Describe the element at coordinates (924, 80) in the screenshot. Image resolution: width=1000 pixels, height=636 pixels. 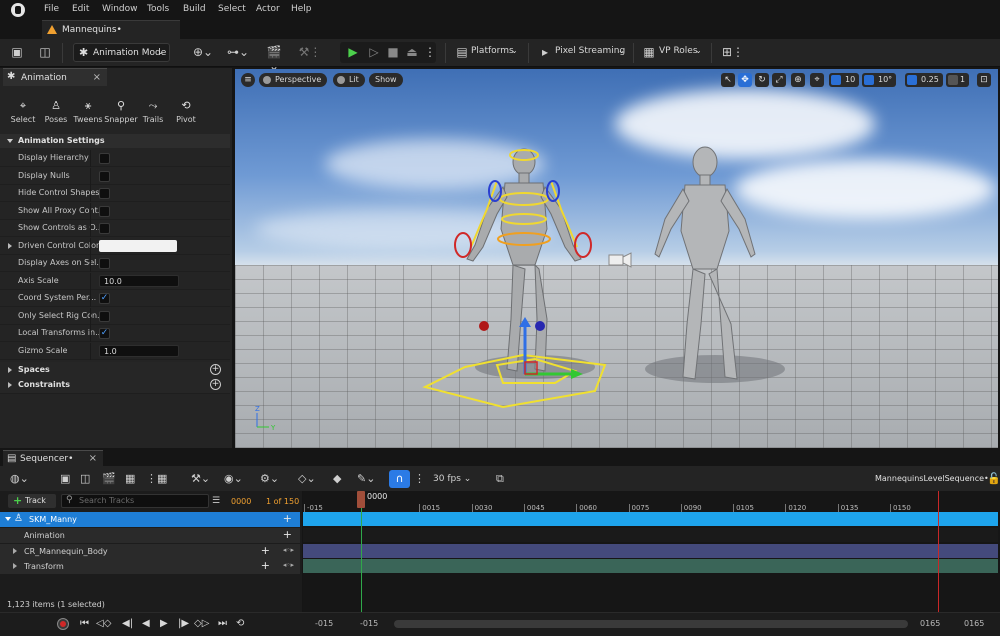
I see `scale-snap-button: 0.25` at that location.